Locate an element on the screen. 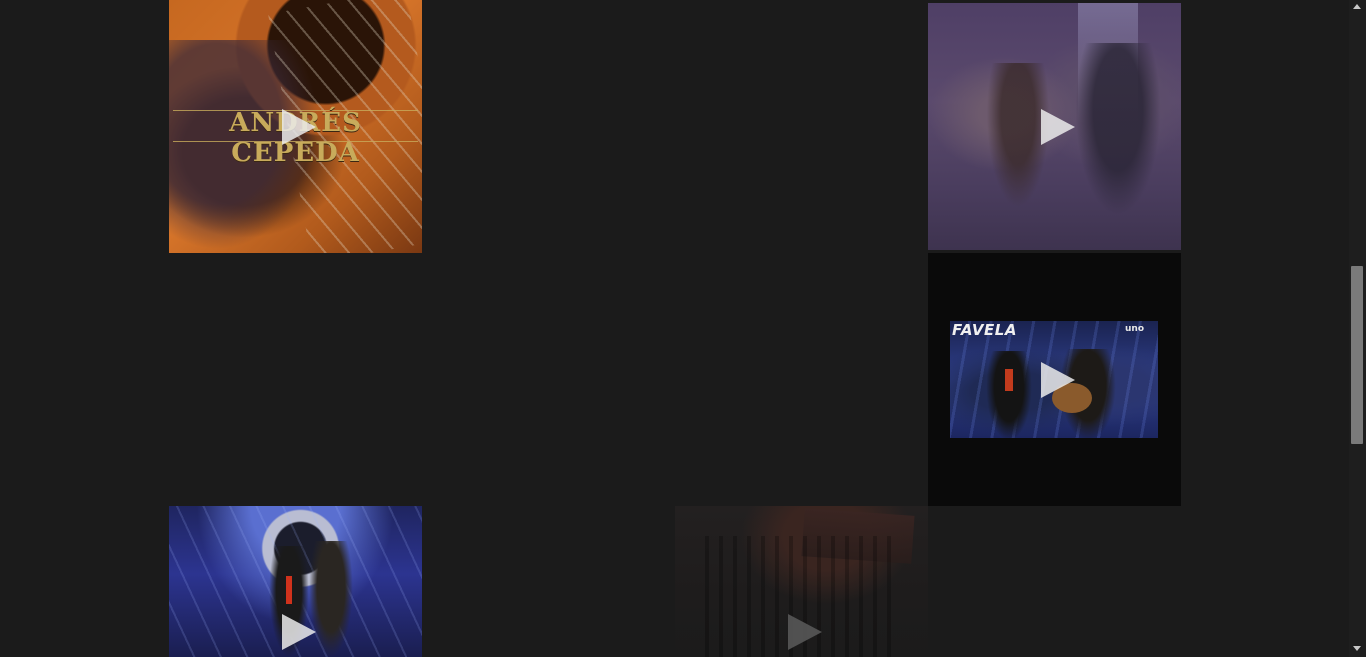 The height and width of the screenshot is (657, 1366). video-tile-acoustic-duo is located at coordinates (1054, 126).